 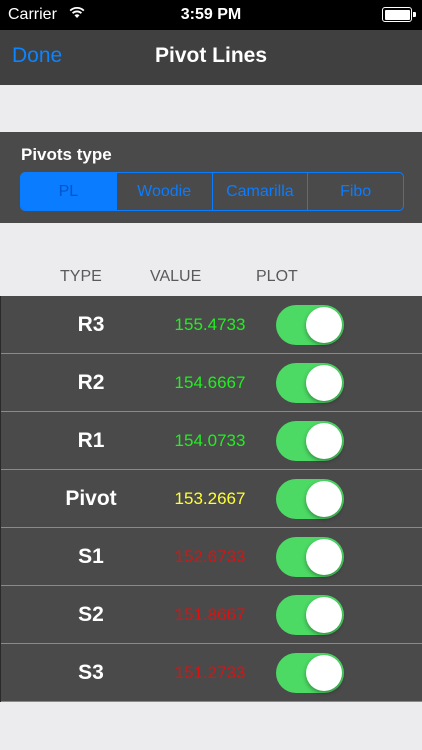 I want to click on row-type: S1, so click(x=91, y=556).